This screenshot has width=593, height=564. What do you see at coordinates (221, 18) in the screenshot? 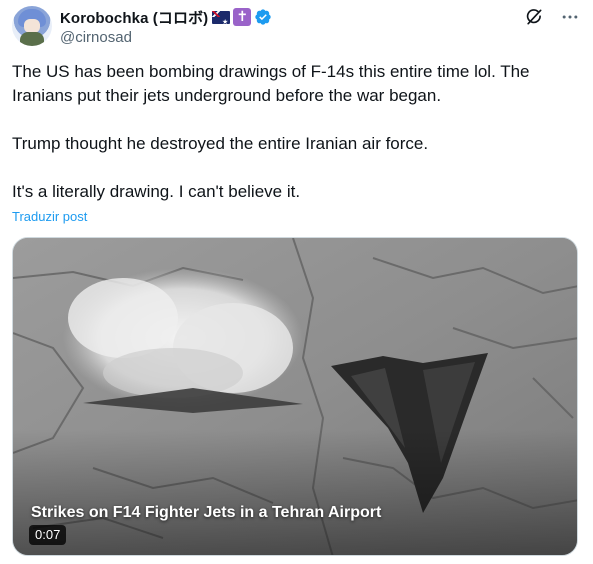
I see `australia-flag-icon` at bounding box center [221, 18].